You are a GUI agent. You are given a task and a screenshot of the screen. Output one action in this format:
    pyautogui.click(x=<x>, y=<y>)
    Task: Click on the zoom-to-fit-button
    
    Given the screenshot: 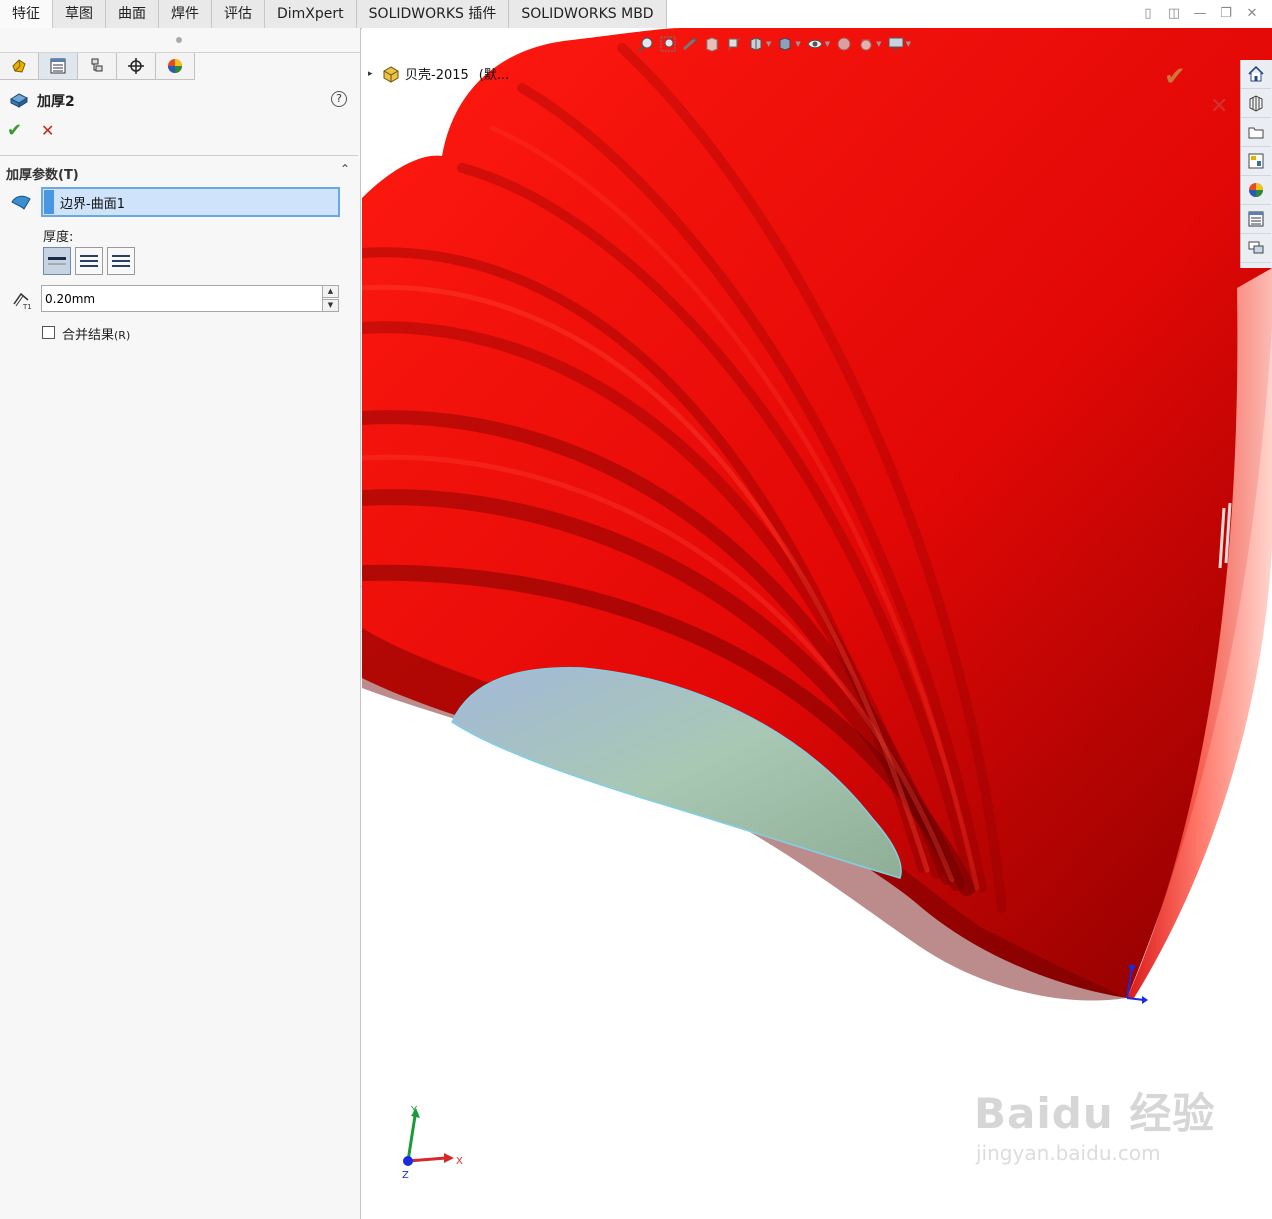 What is the action you would take?
    pyautogui.click(x=646, y=44)
    